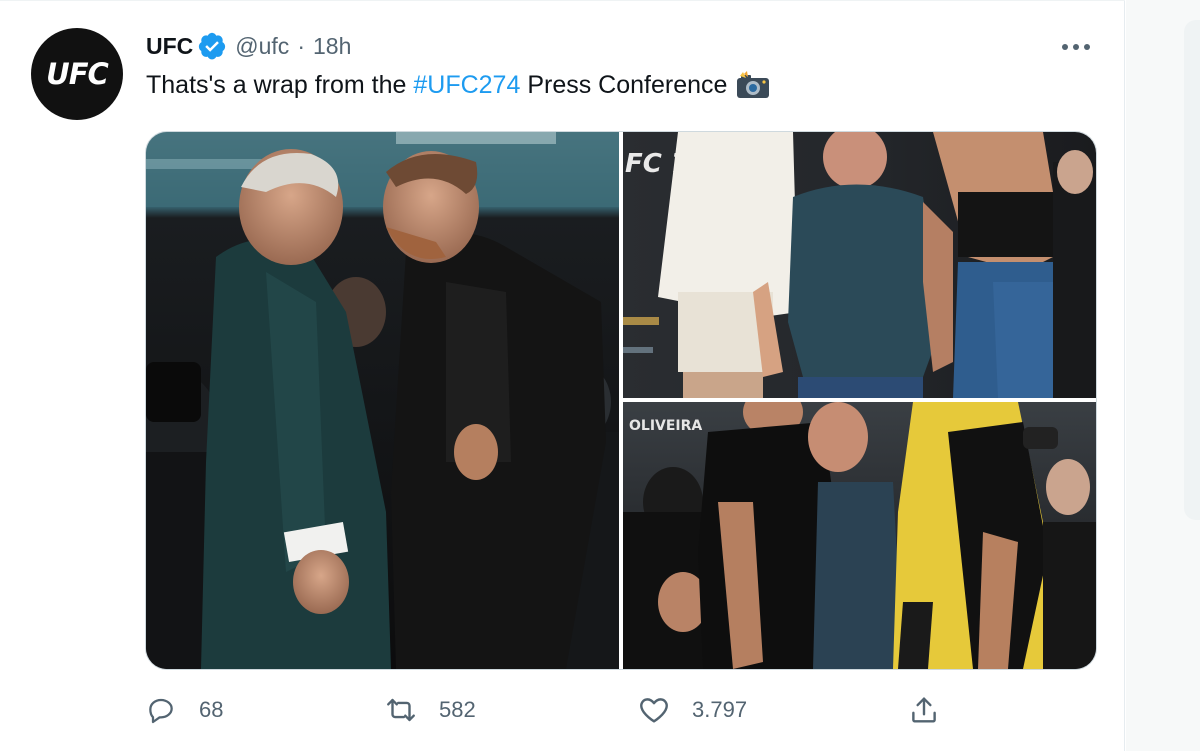 The width and height of the screenshot is (1200, 751). Describe the element at coordinates (654, 710) in the screenshot. I see `heart-icon` at that location.